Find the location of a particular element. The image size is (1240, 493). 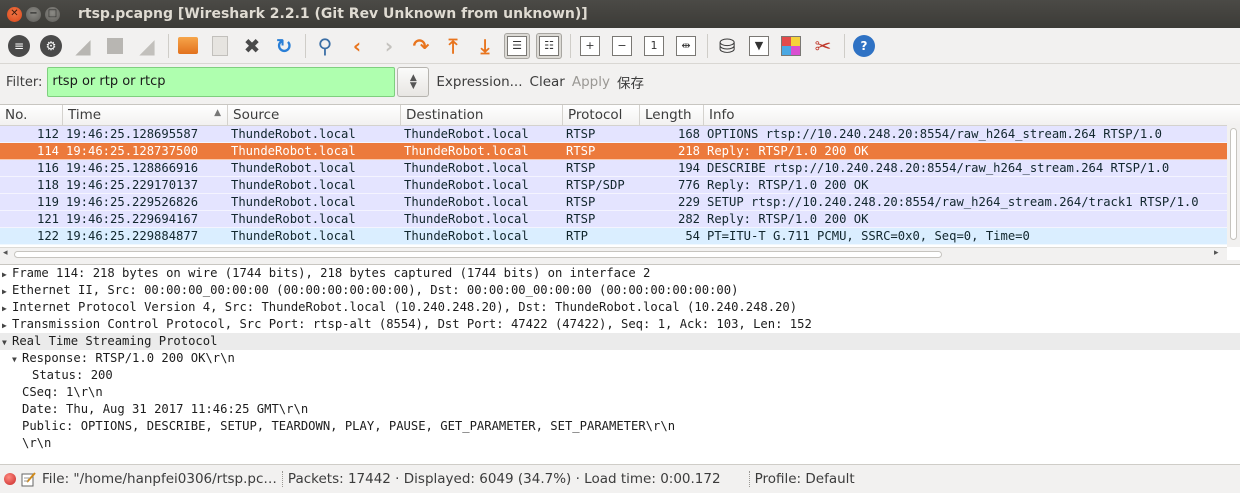

go-last-icon: ⤓ is located at coordinates (485, 45).